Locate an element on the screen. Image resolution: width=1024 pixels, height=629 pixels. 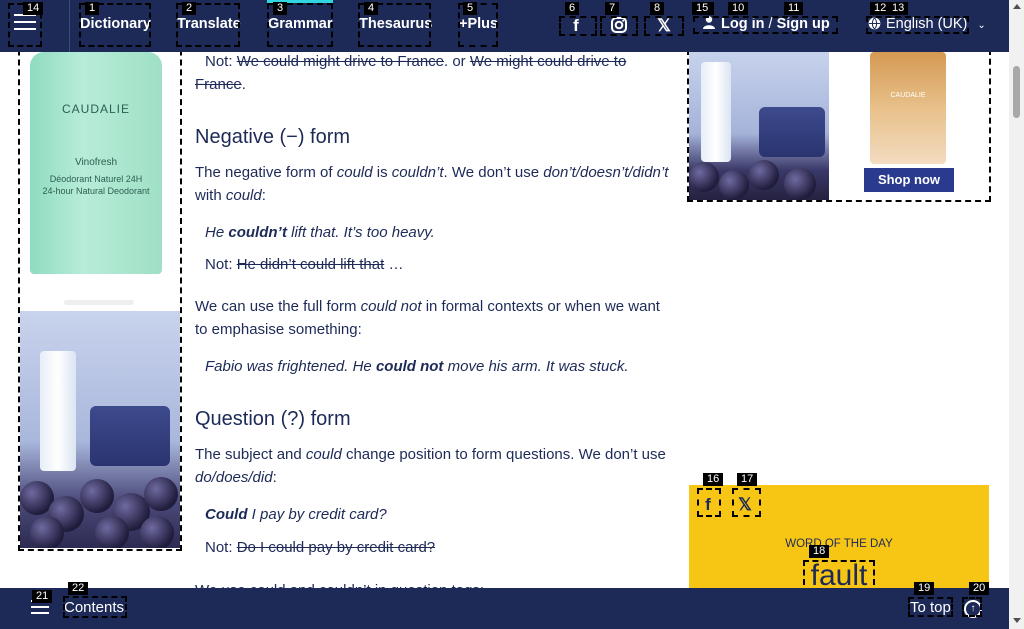
text-bold: could not is located at coordinates (409, 366).